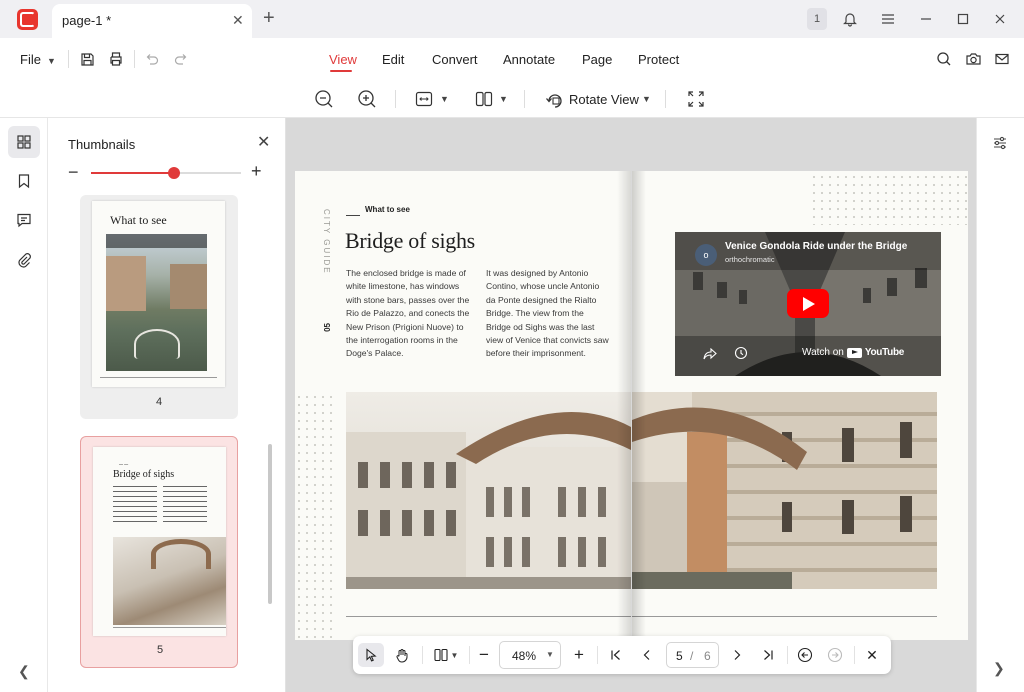  I want to click on maximize-icon, so click(963, 19).